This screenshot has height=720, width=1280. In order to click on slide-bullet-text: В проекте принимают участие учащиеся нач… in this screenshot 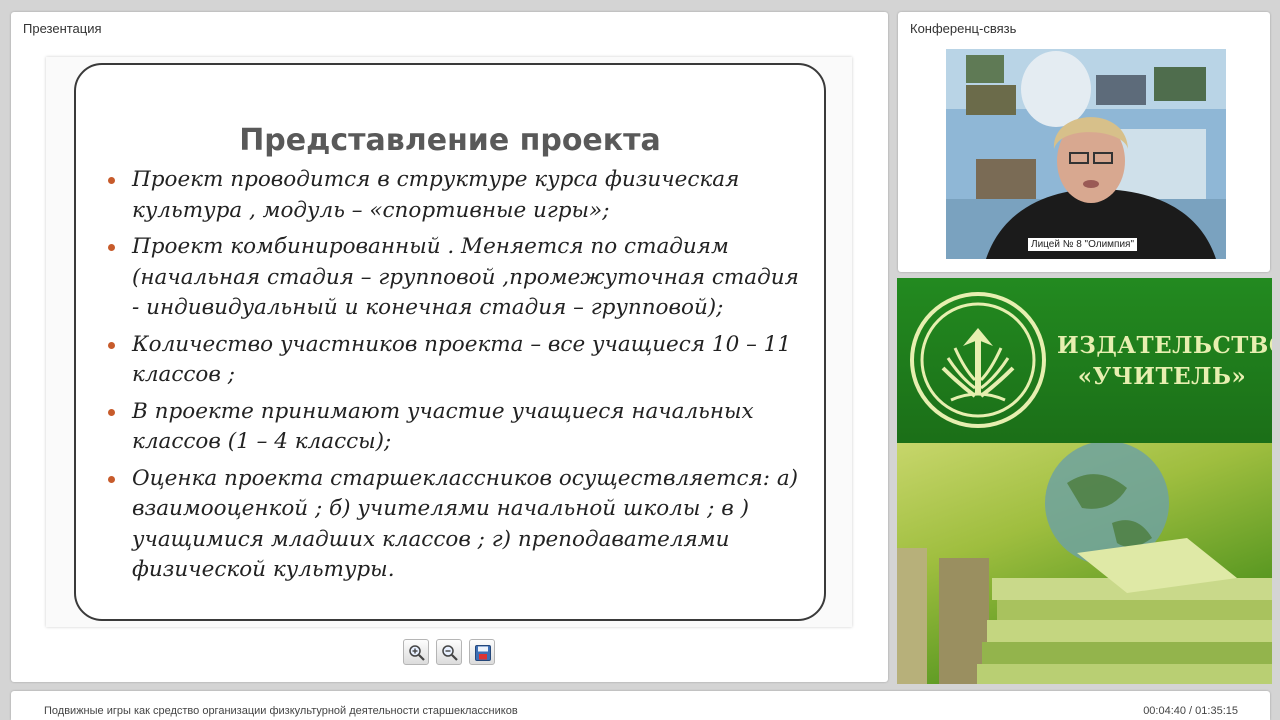, I will do `click(443, 426)`.